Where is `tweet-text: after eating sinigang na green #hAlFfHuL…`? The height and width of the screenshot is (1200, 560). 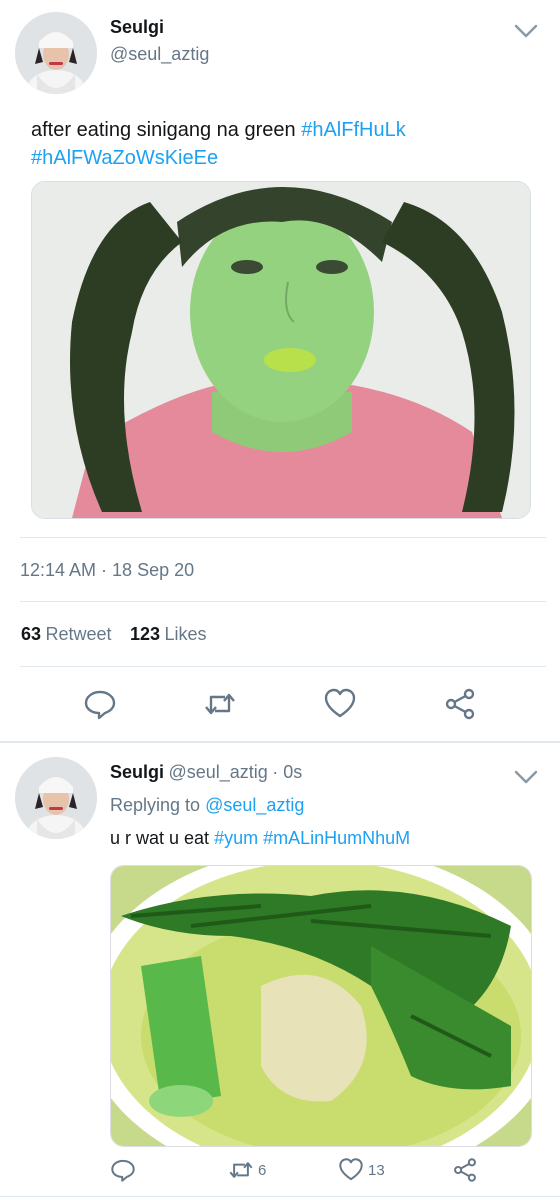
tweet-text: after eating sinigang na green #hAlFfHuL… is located at coordinates (281, 144).